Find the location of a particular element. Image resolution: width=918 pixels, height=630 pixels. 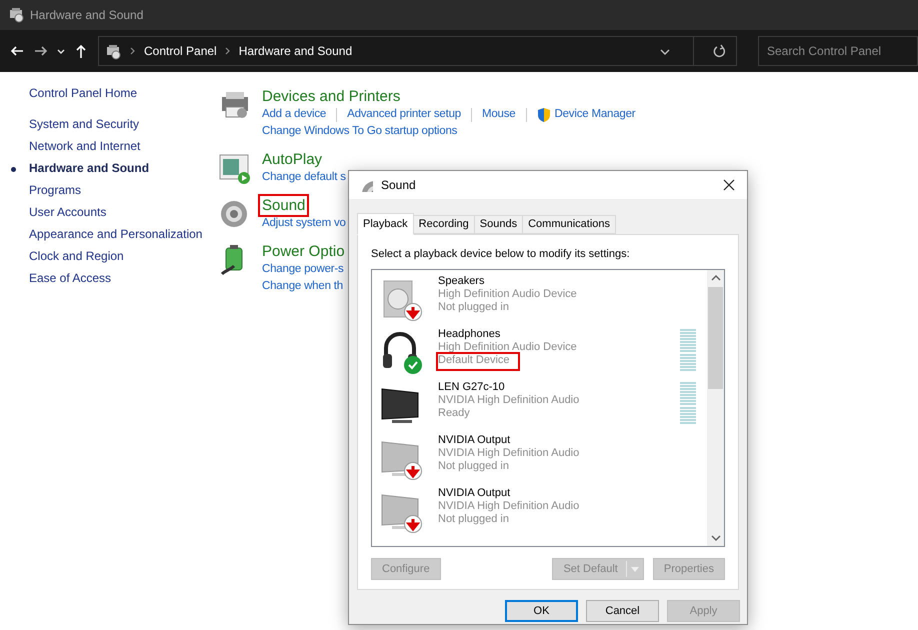

sidebar-link: Clock and Region is located at coordinates (119, 256).